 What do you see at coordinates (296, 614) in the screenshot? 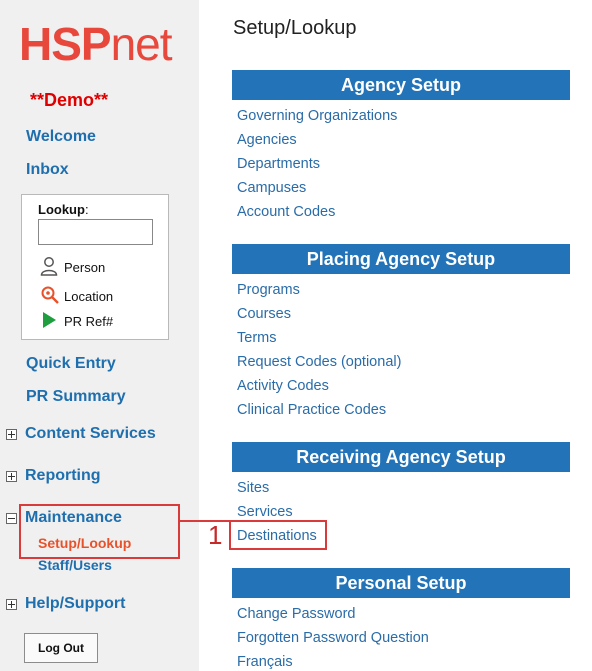
I see `link-change-password: Change Password` at bounding box center [296, 614].